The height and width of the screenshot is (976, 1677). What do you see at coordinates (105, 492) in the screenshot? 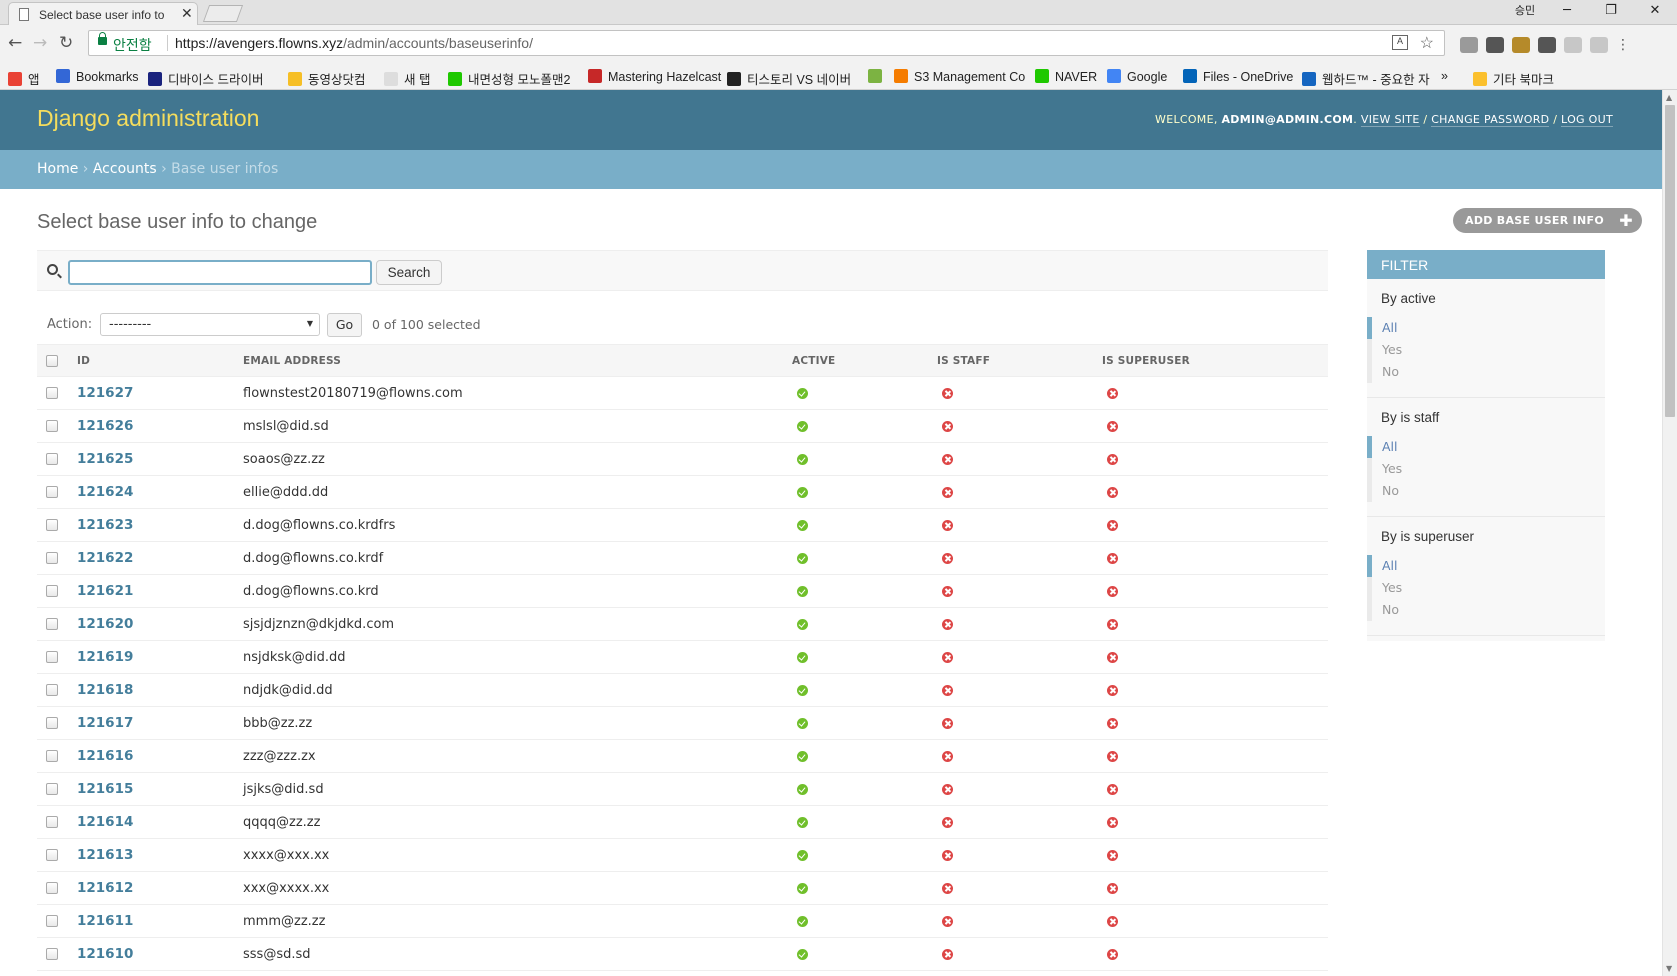
I see `row-id-link: 121624` at bounding box center [105, 492].